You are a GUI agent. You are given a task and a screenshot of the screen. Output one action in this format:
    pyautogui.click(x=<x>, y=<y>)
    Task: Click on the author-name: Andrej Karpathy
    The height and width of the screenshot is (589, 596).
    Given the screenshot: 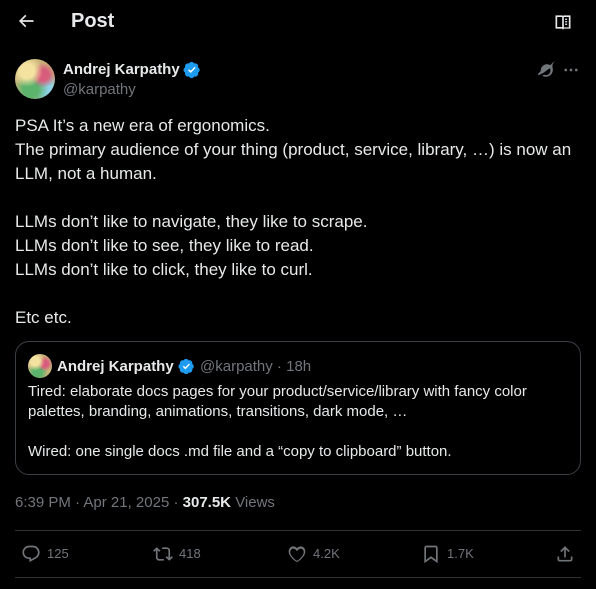 What is the action you would take?
    pyautogui.click(x=121, y=69)
    